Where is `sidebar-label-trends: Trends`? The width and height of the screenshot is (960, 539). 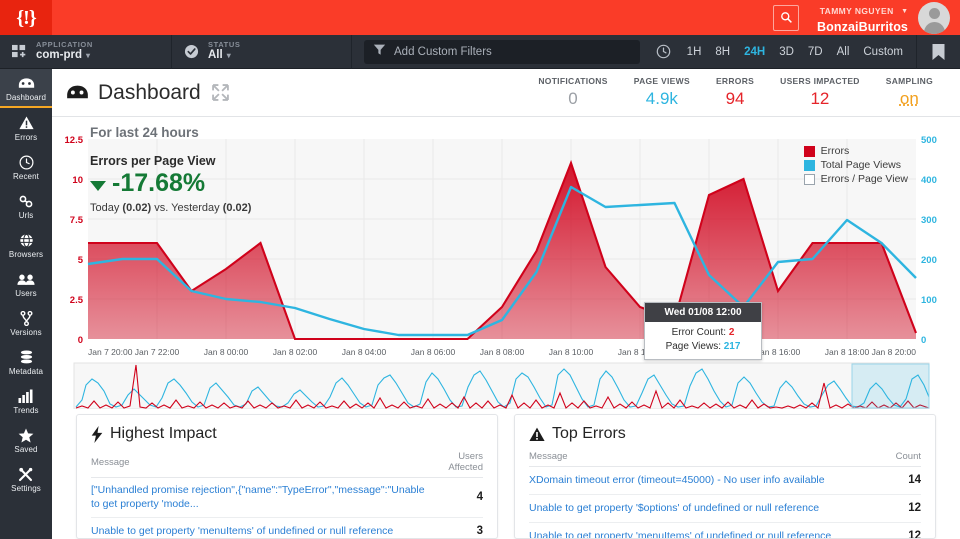
sidebar-label-trends: Trends is located at coordinates (26, 410).